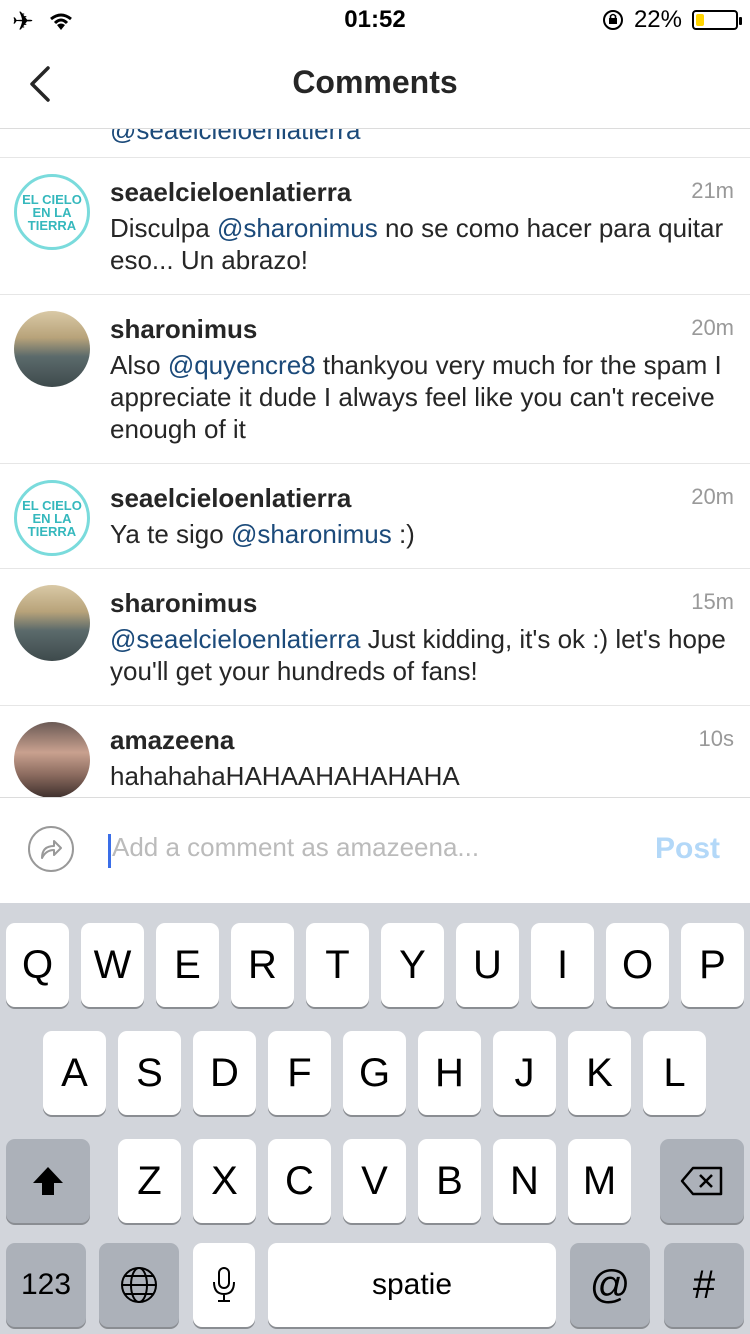  I want to click on battery-fill, so click(700, 20).